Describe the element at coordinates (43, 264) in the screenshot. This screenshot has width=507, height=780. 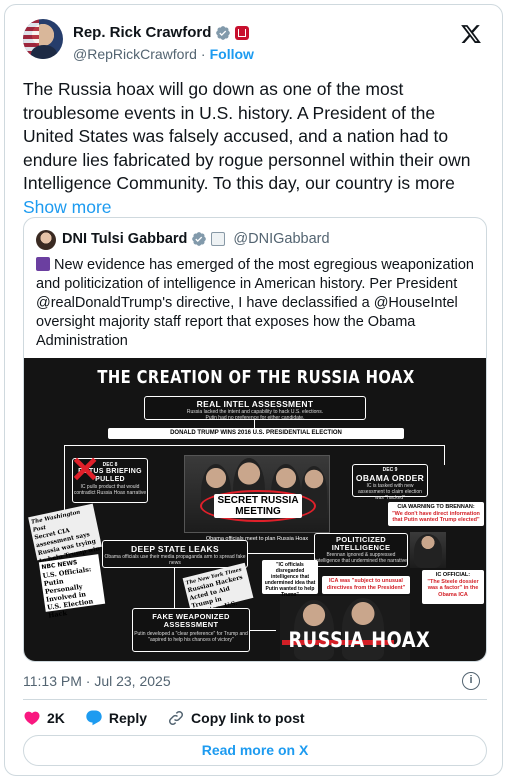
I see `scroll-emoji-icon` at that location.